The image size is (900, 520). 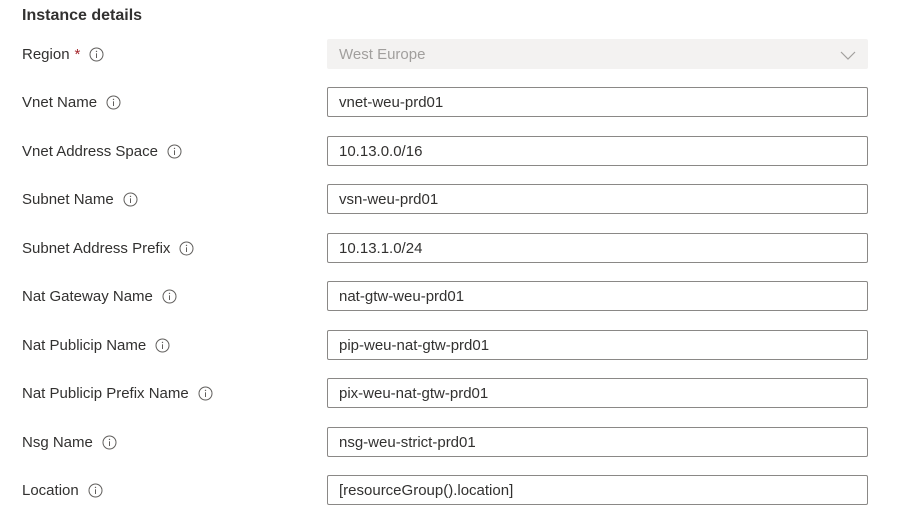 I want to click on field-row-location: Location, so click(x=450, y=490).